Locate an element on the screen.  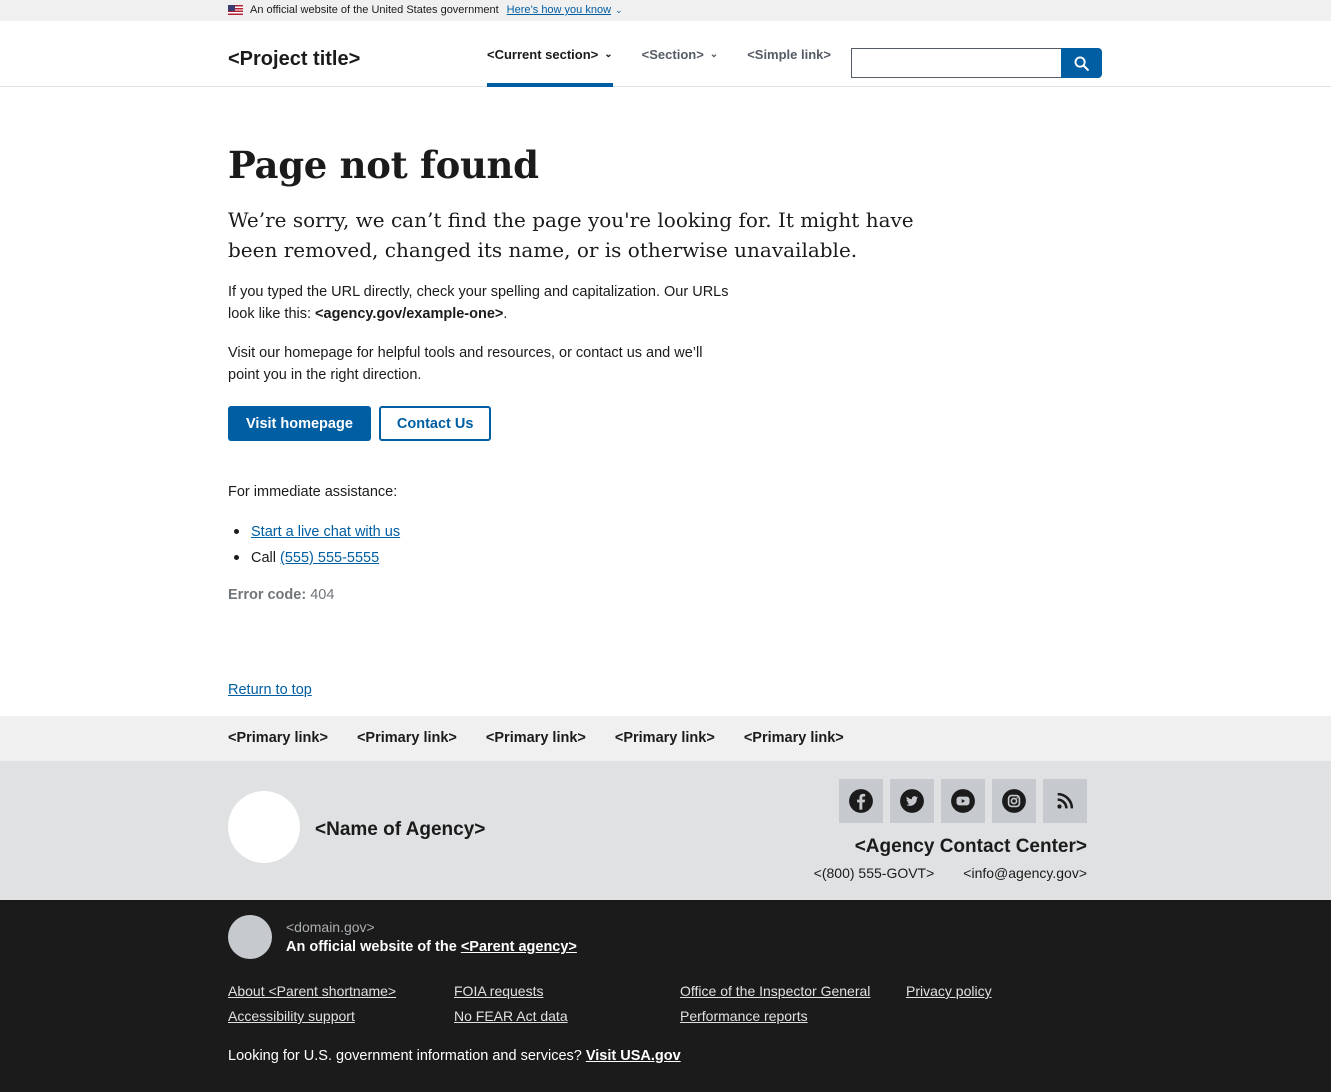
inspector-general-link: Office of the Inspector General is located at coordinates (793, 991).